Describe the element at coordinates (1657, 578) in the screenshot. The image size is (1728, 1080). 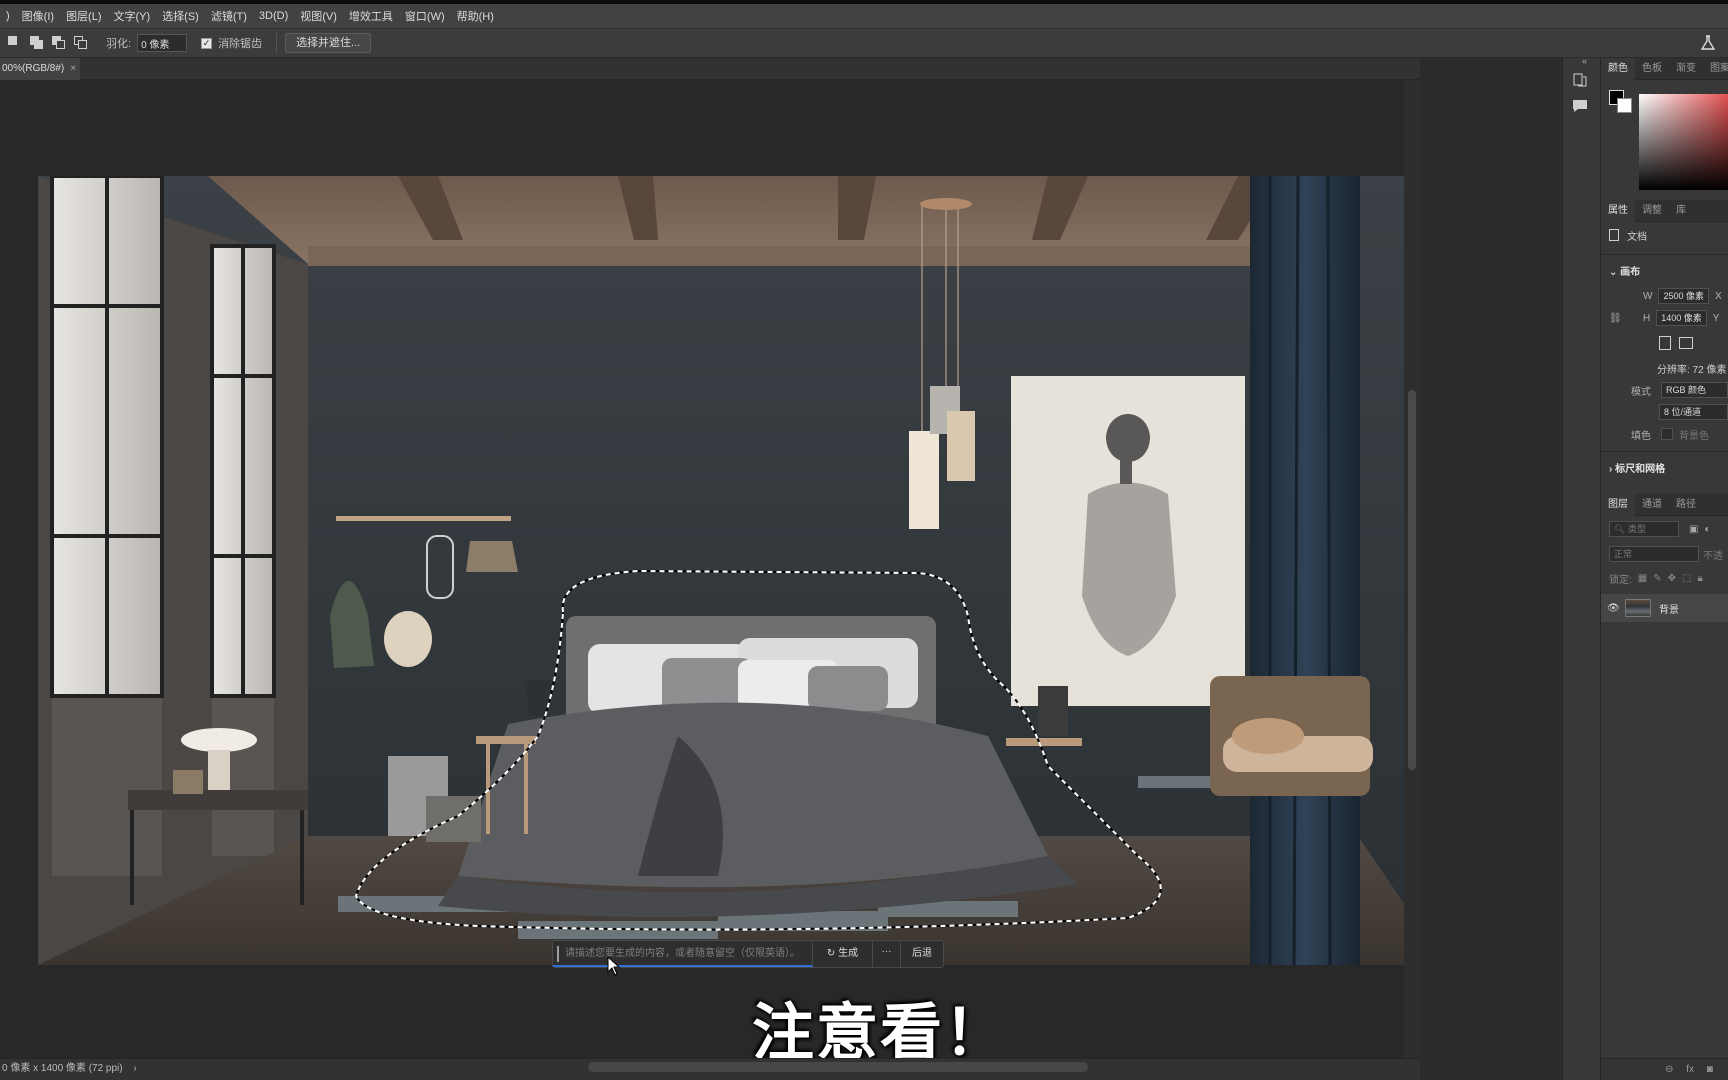
I see `lock-brush-icon: ✎` at that location.